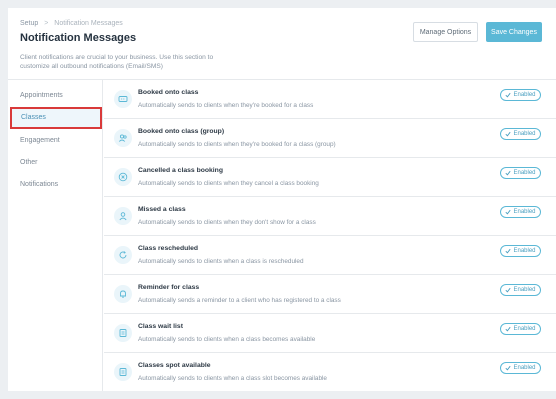  What do you see at coordinates (123, 138) in the screenshot?
I see `group-icon` at bounding box center [123, 138].